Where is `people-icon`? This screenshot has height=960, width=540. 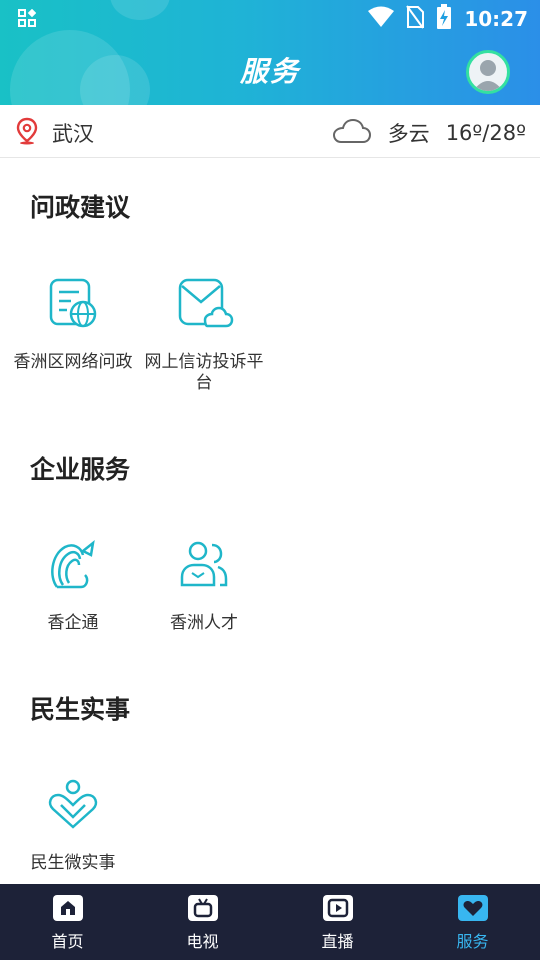
people-icon is located at coordinates (204, 565).